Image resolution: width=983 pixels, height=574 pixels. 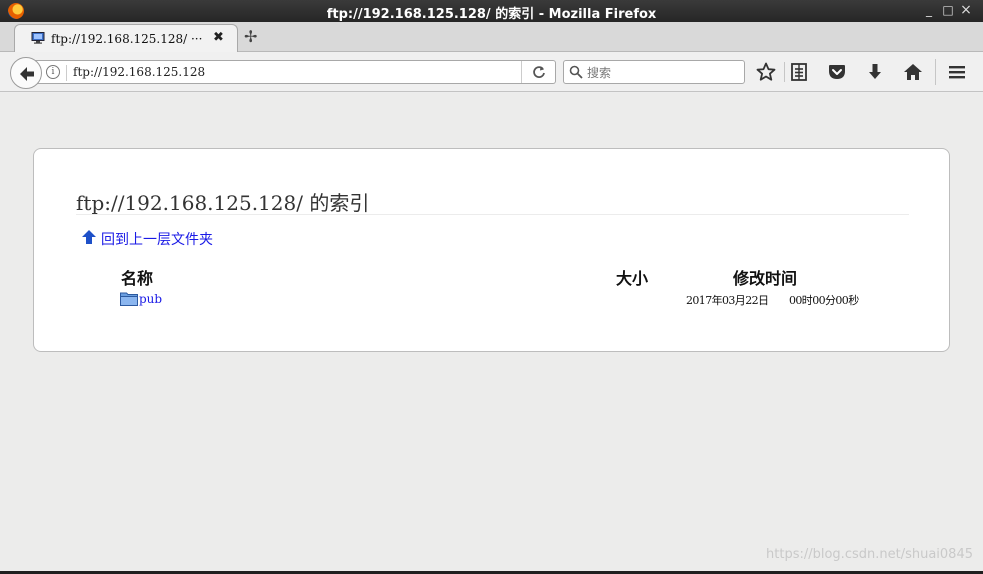 I want to click on column-header-modified: 修改时间, so click(x=765, y=277).